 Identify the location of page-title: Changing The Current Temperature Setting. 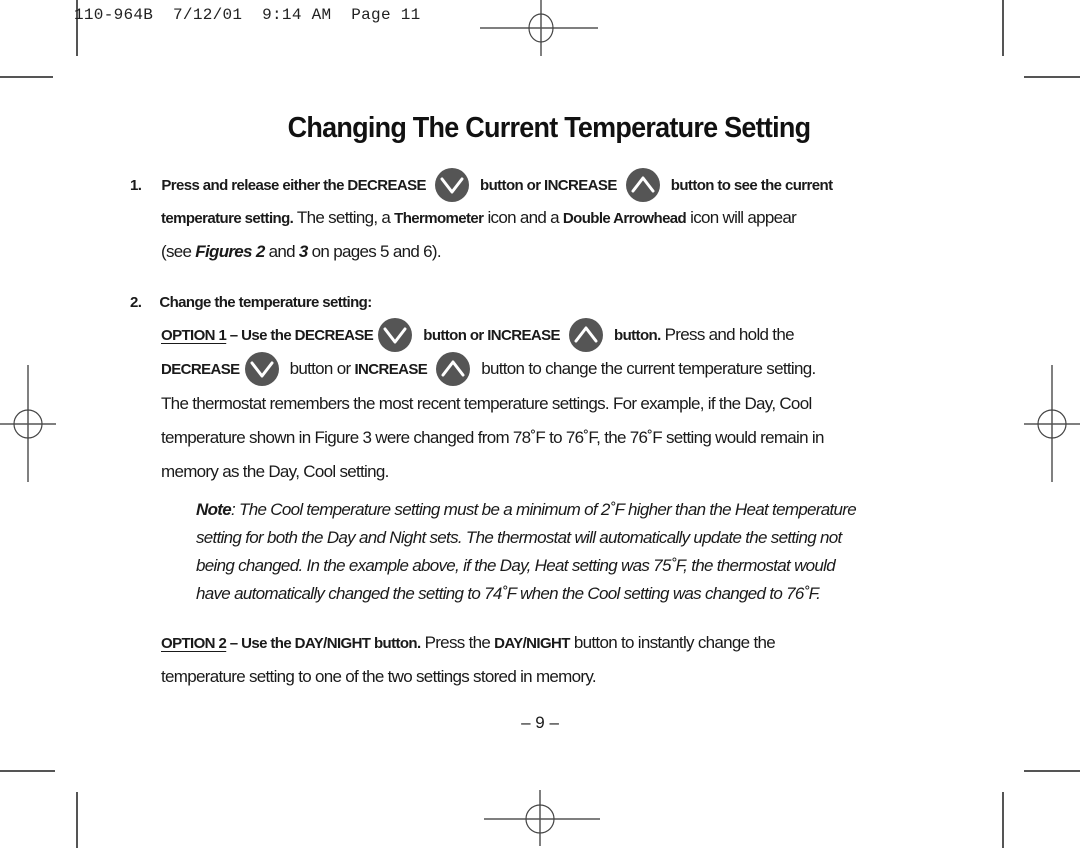
(549, 128).